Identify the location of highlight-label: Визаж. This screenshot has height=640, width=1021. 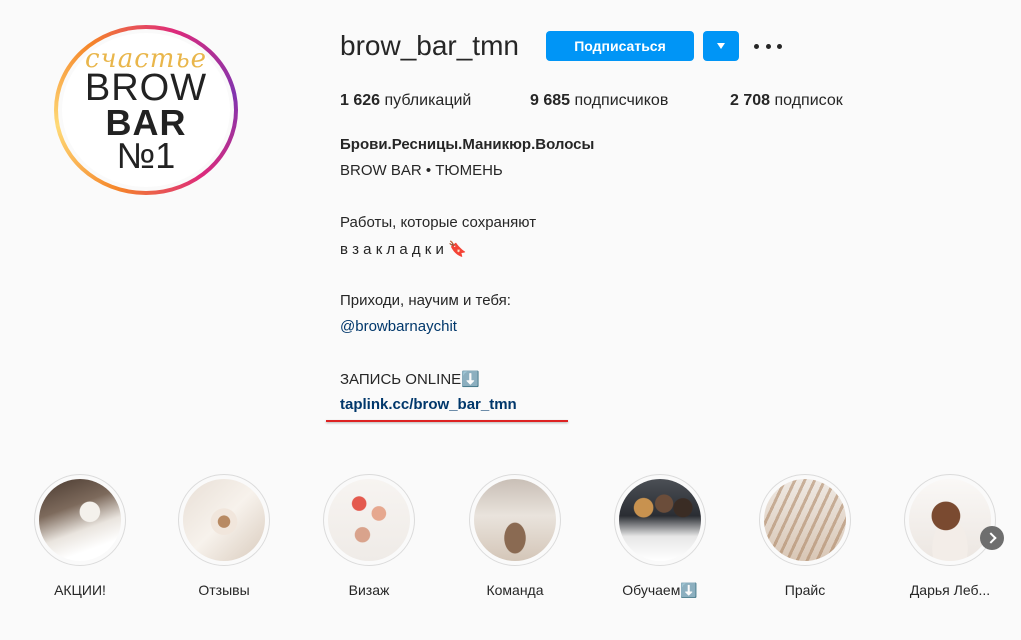
(369, 590).